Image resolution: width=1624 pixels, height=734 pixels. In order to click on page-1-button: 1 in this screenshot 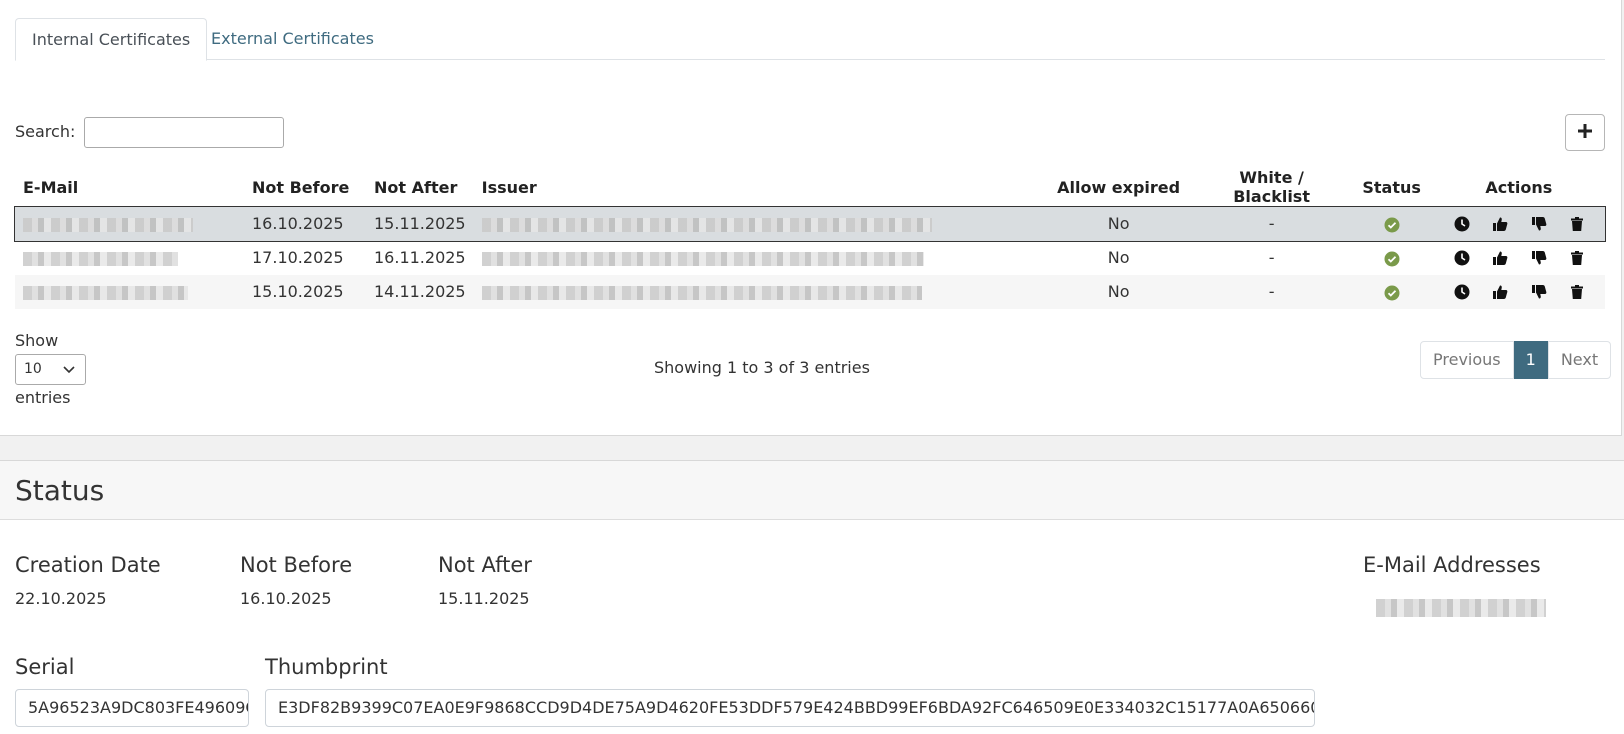, I will do `click(1530, 360)`.